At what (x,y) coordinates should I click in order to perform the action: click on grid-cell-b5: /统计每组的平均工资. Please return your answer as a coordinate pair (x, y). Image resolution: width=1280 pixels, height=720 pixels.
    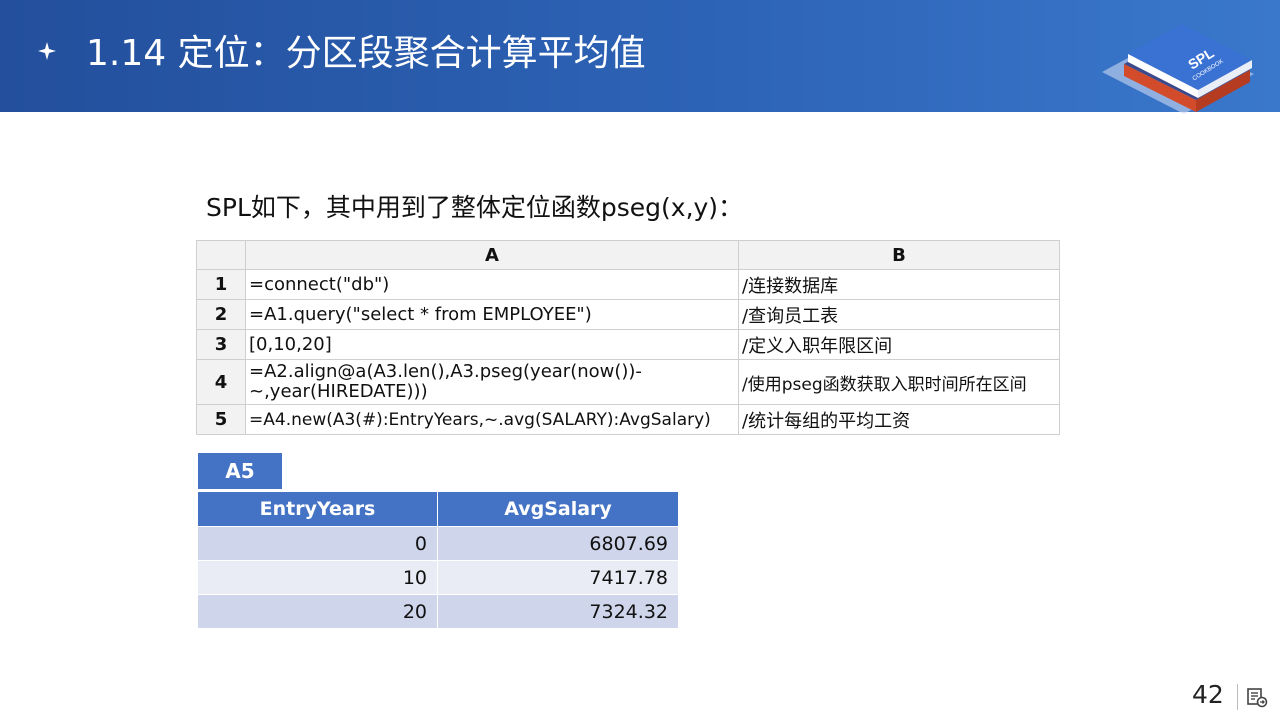
    Looking at the image, I should click on (899, 419).